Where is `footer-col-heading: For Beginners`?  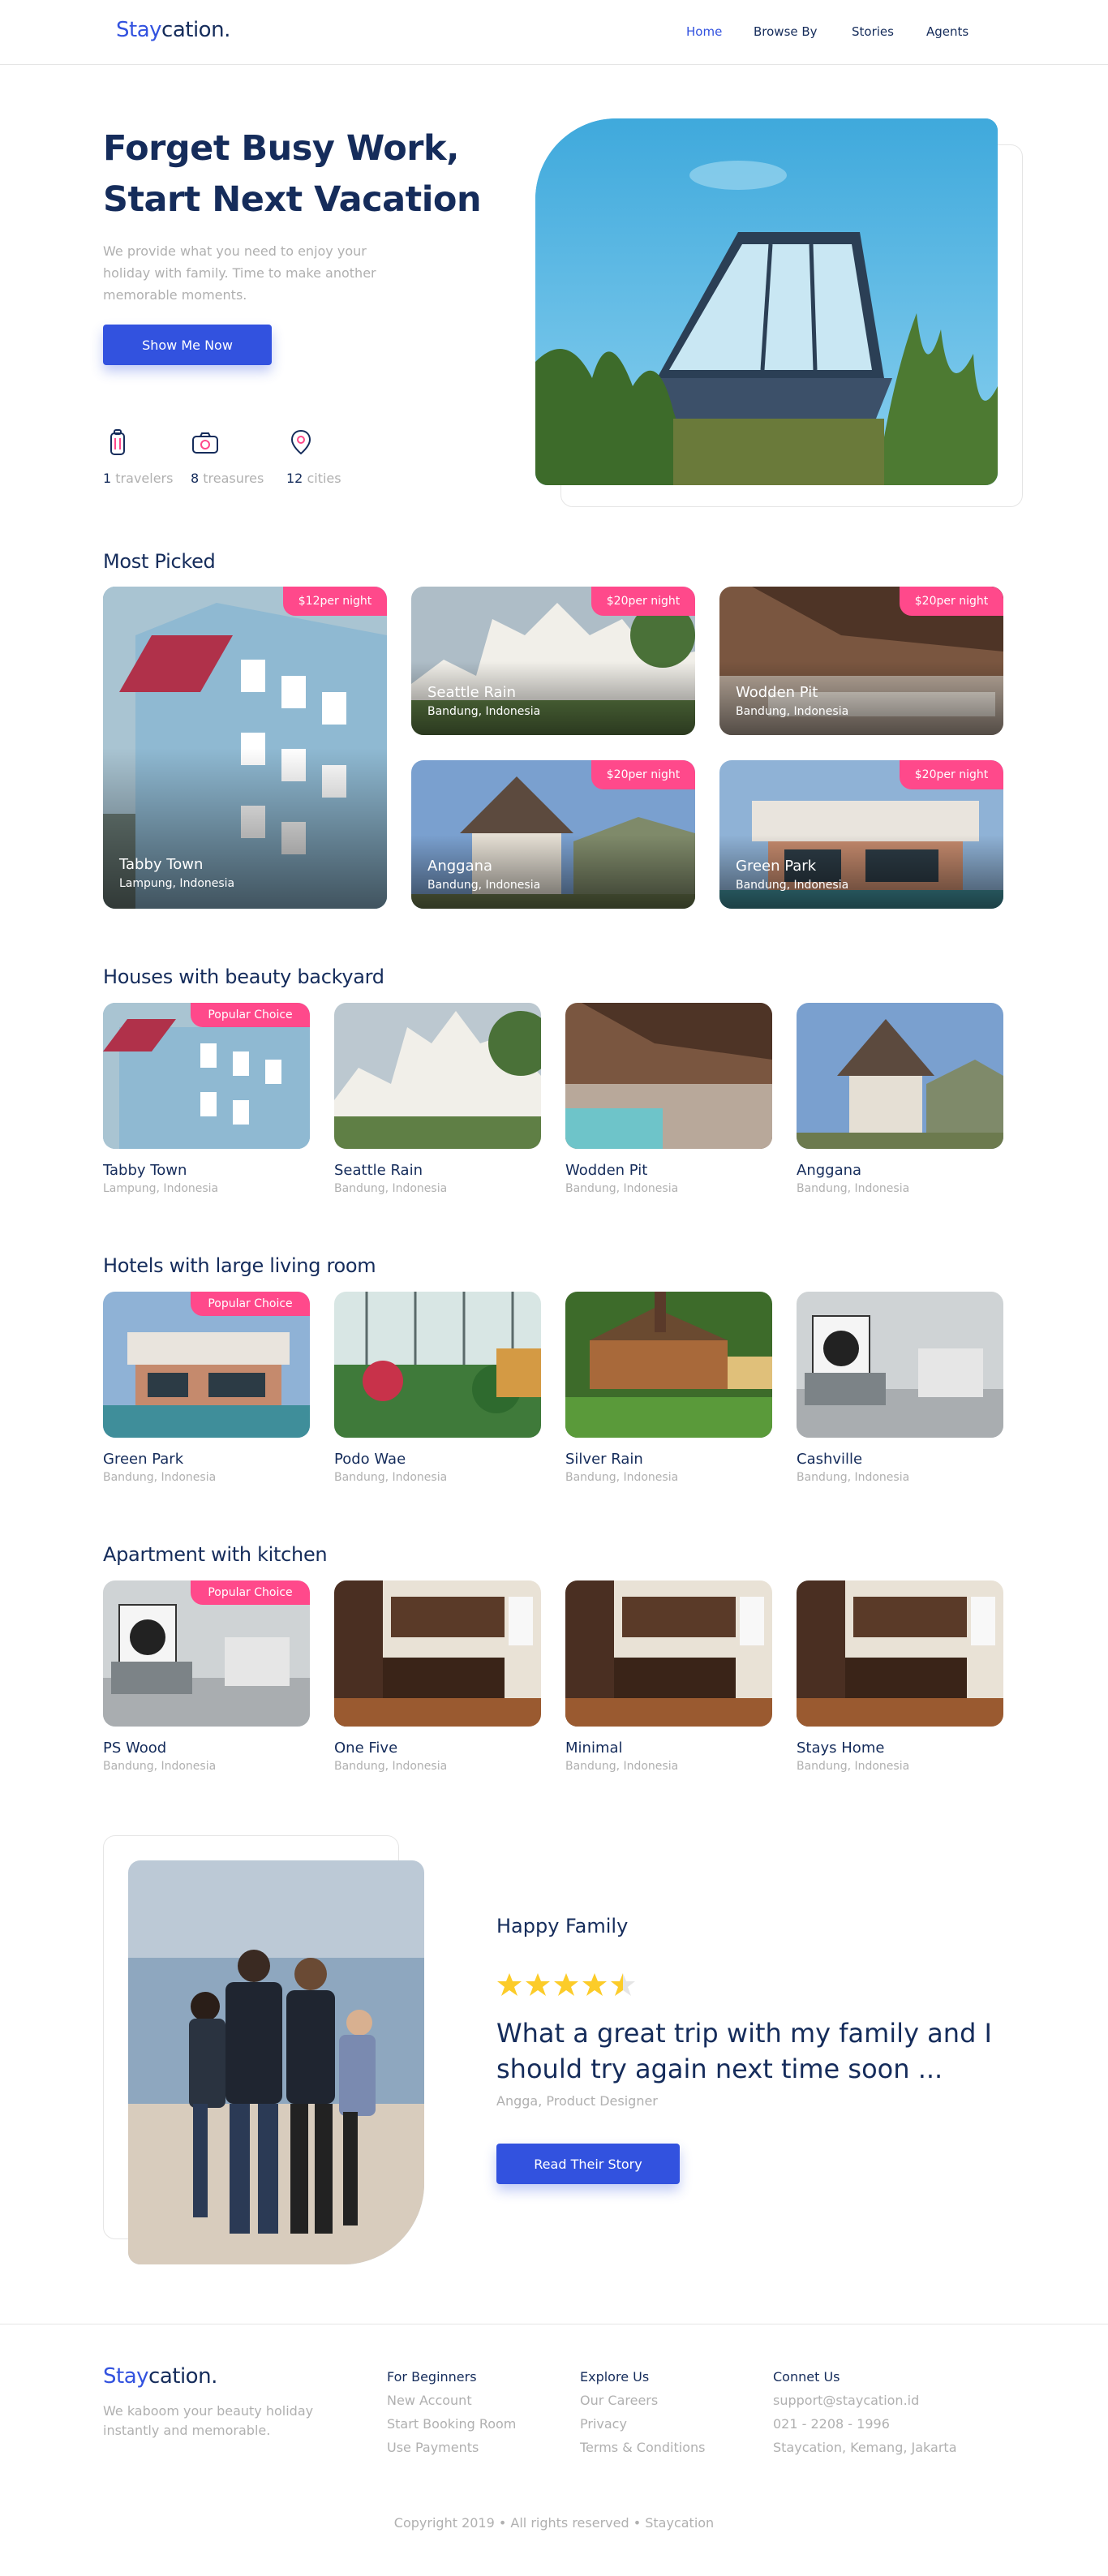
footer-col-heading: For Beginners is located at coordinates (432, 2377).